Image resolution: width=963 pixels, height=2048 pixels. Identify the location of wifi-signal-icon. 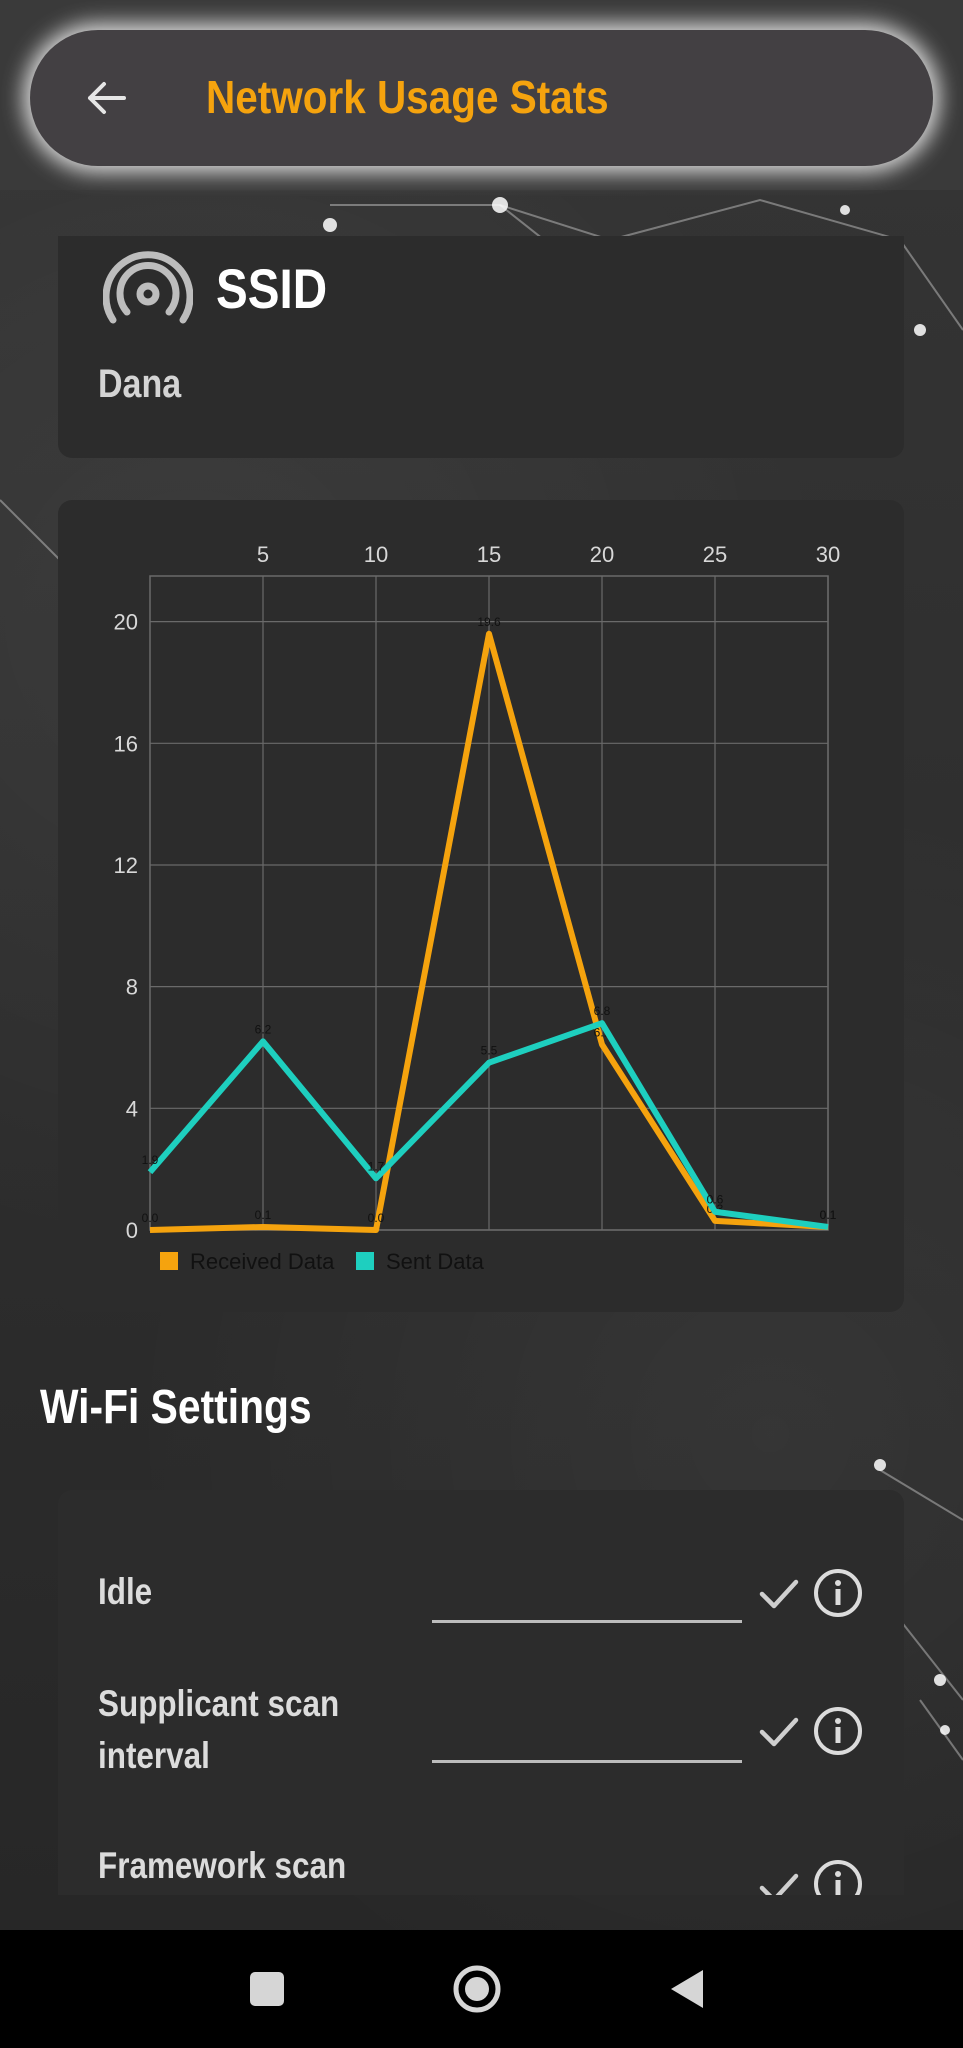
(148, 287).